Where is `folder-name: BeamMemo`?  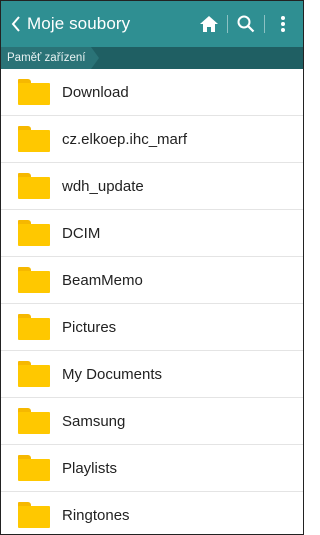 folder-name: BeamMemo is located at coordinates (102, 280).